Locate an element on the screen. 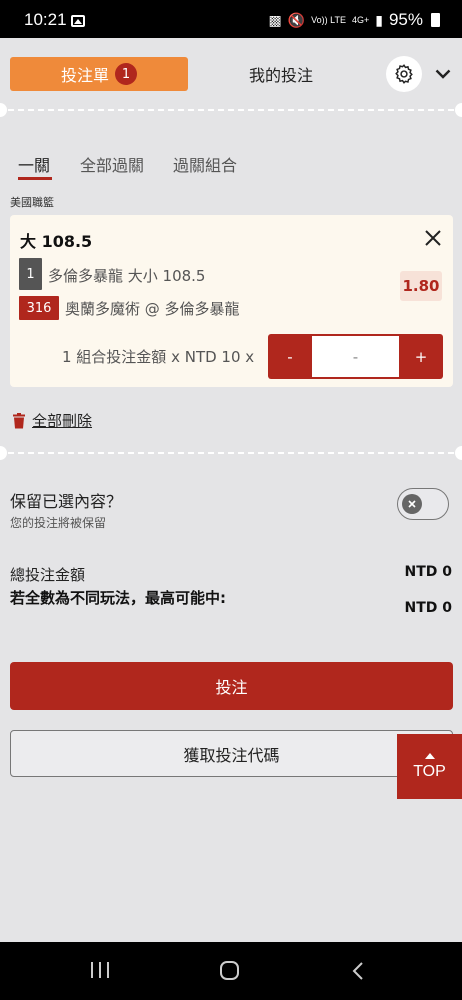  stake-input: - is located at coordinates (355, 356).